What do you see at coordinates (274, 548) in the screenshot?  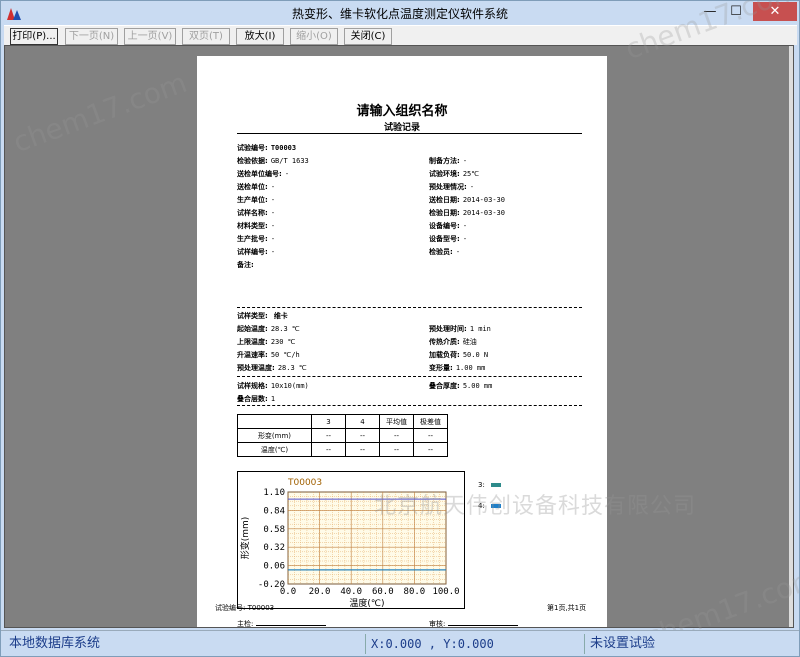 I see `y-tick-label: 0.32` at bounding box center [274, 548].